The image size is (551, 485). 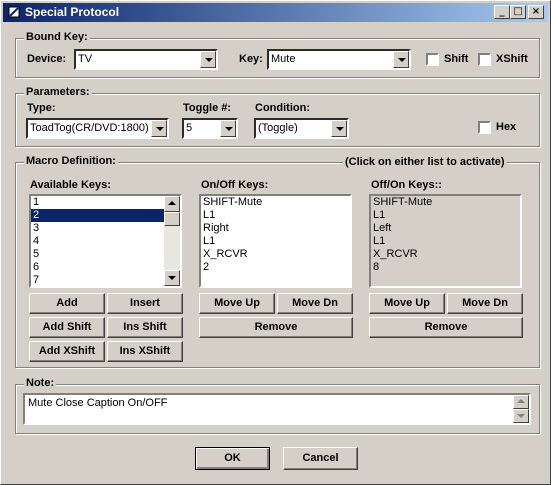 I want to click on note-scroll-up-button, so click(x=521, y=402).